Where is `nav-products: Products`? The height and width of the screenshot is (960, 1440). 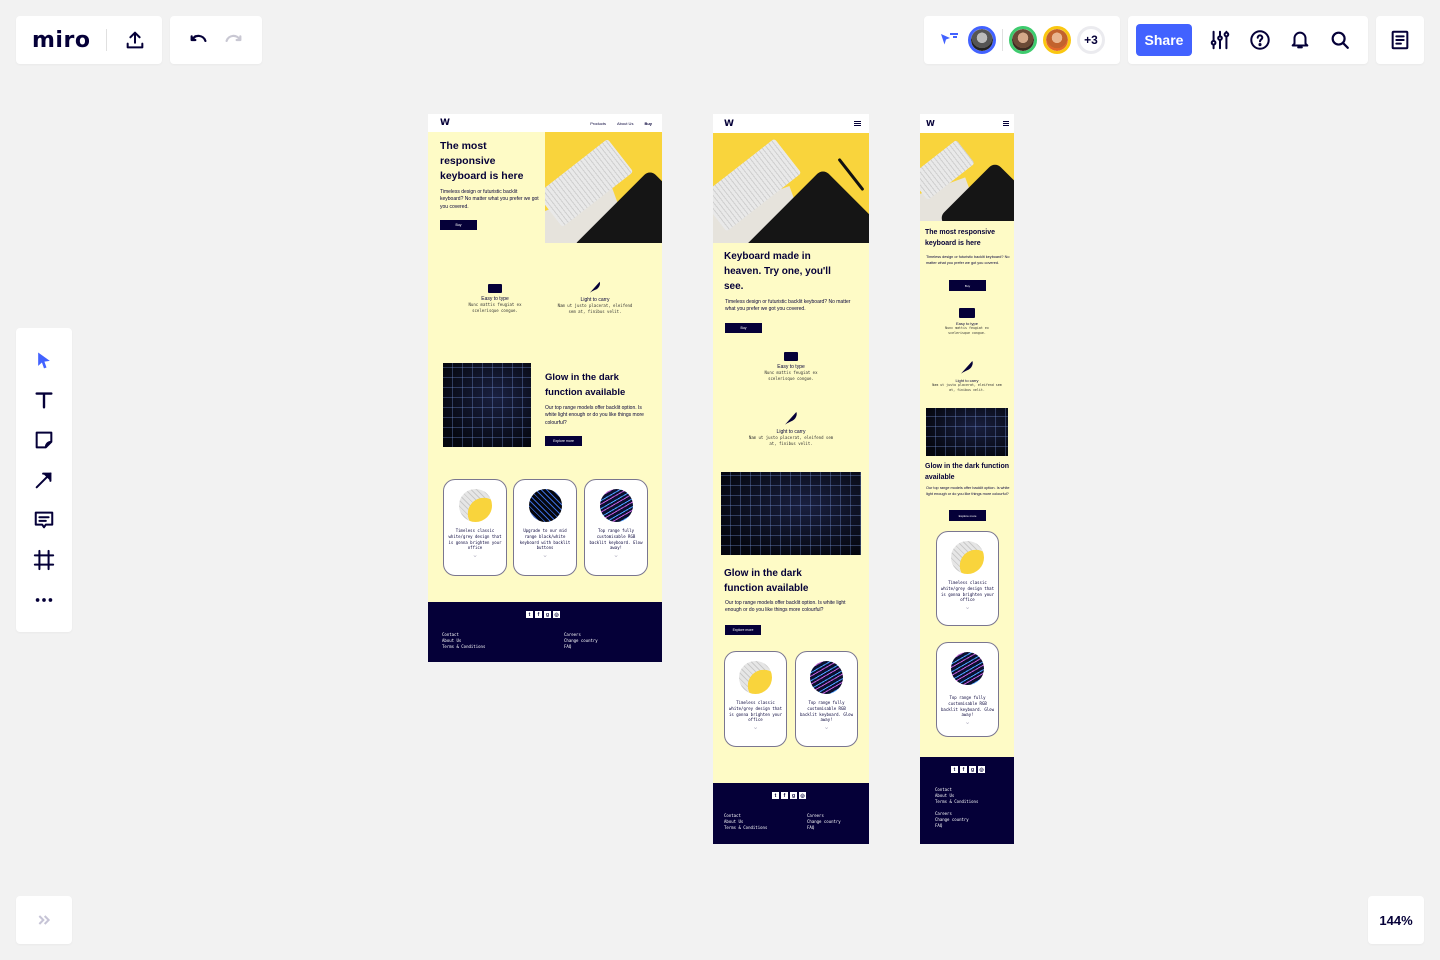
nav-products: Products is located at coordinates (598, 123).